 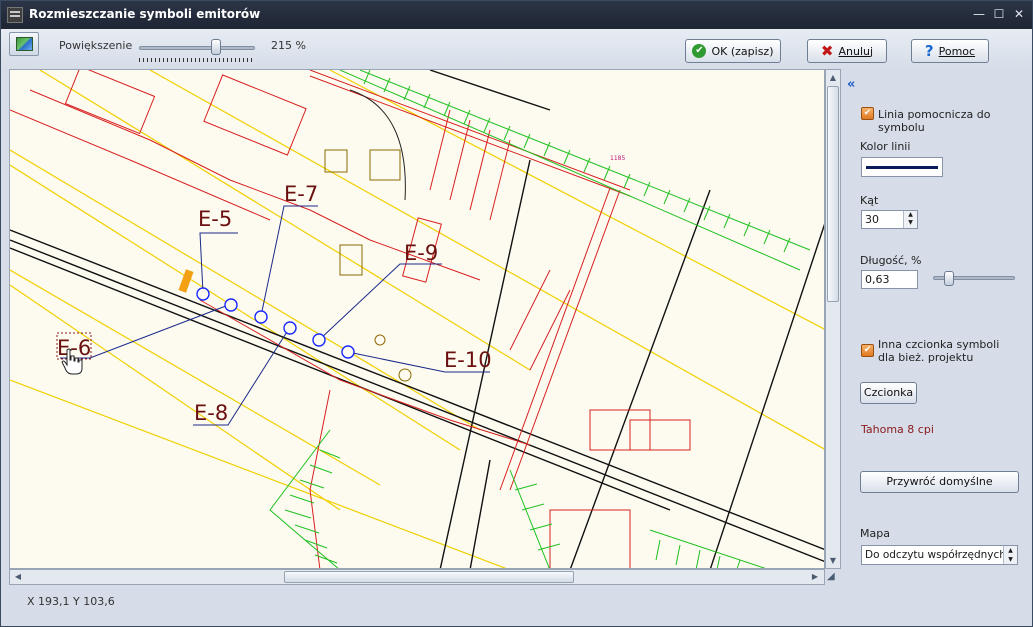 What do you see at coordinates (516, 607) in the screenshot?
I see `status-bar: X 193,1 Y 103,6` at bounding box center [516, 607].